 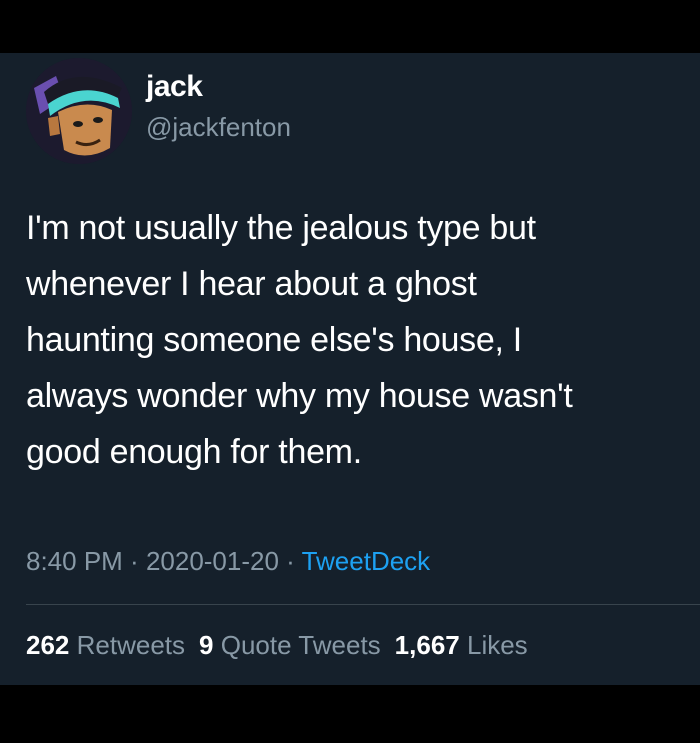 I want to click on tweet-meta: 8:40 PM · 2020-01-20 · TweetDeck, so click(x=228, y=561).